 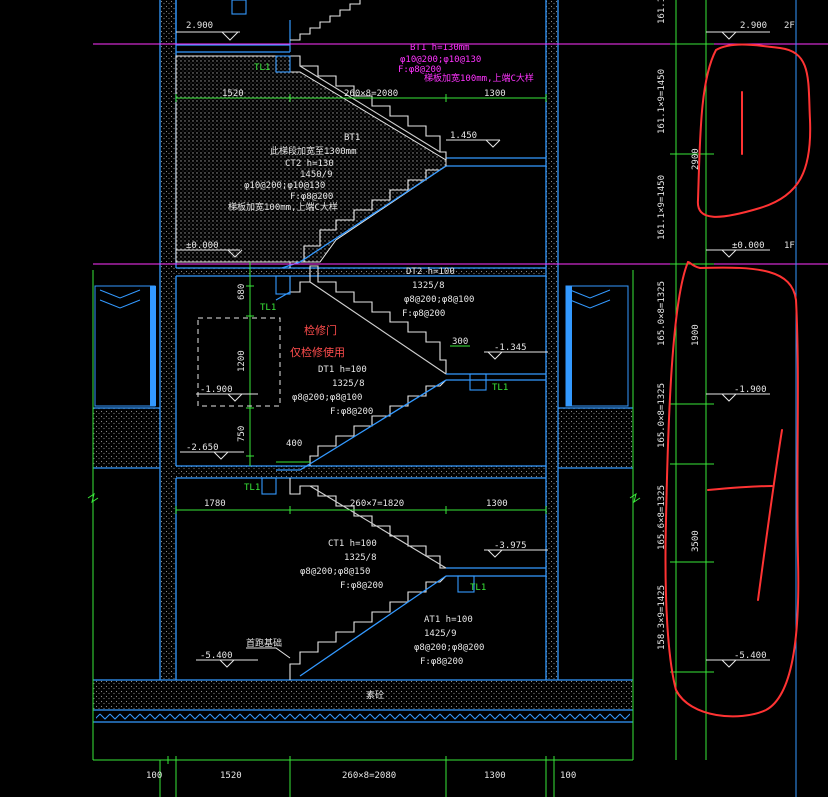 I want to click on door-note-1: 检修门, so click(x=320, y=330).